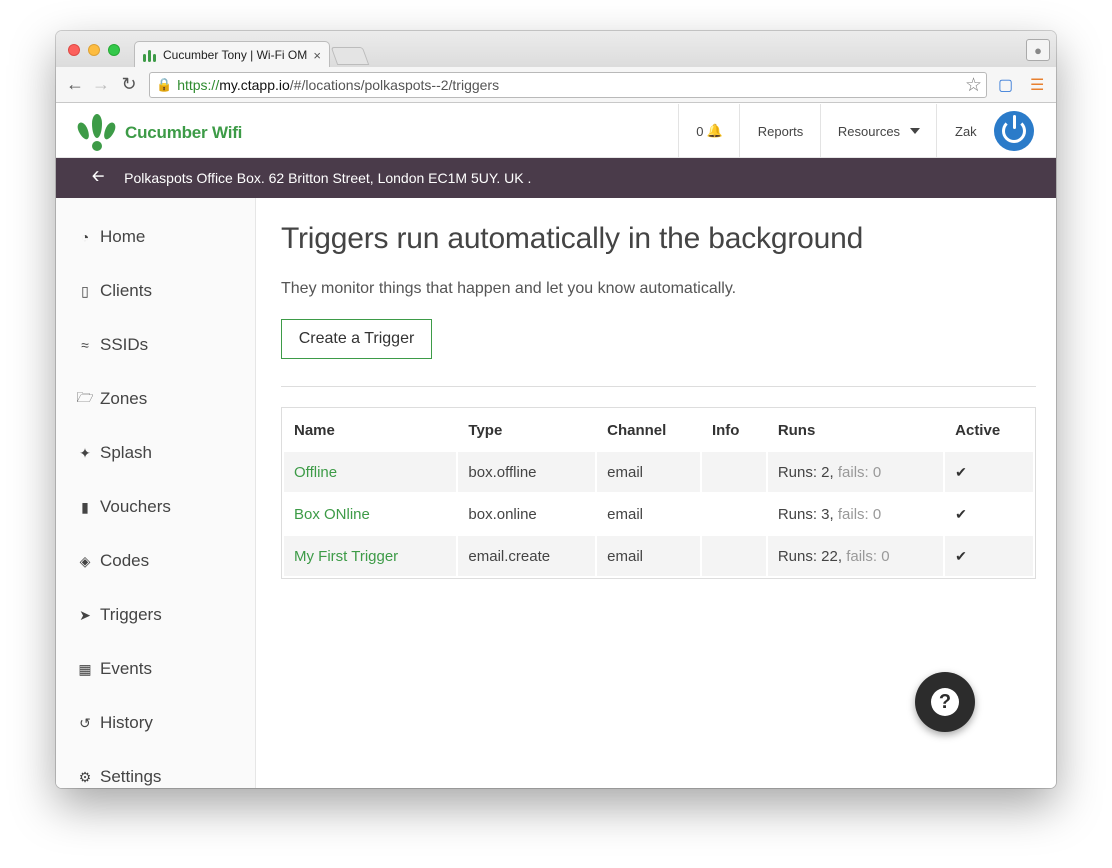 This screenshot has height=868, width=1112. Describe the element at coordinates (94, 50) in the screenshot. I see `minimize-window-button` at that location.